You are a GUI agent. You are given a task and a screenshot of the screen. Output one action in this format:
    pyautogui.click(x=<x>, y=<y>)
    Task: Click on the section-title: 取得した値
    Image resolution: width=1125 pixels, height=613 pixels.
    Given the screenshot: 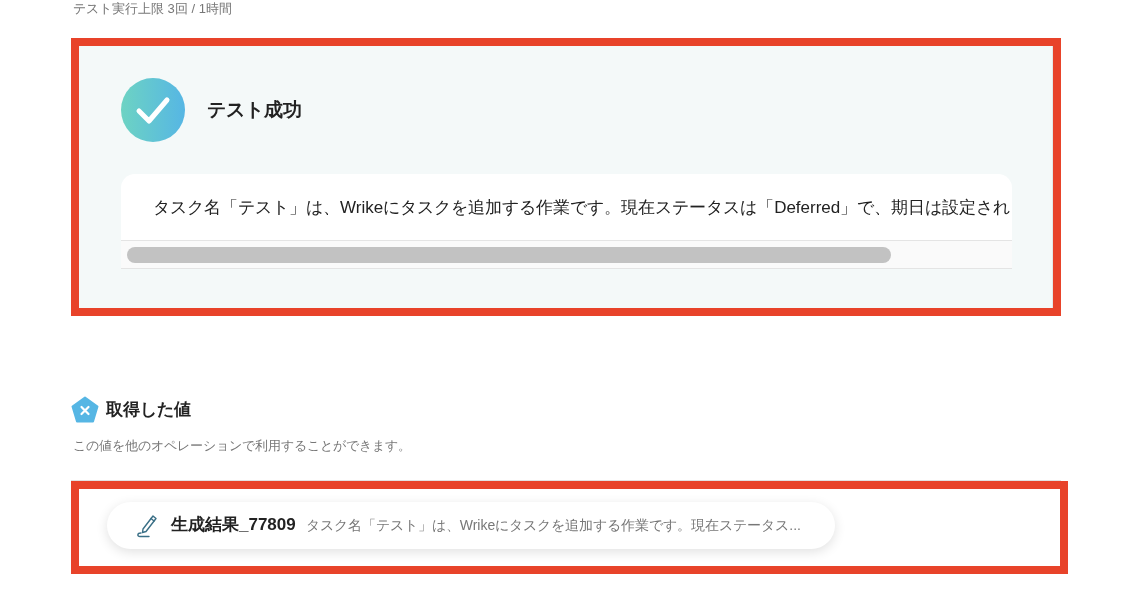 What is the action you would take?
    pyautogui.click(x=148, y=410)
    